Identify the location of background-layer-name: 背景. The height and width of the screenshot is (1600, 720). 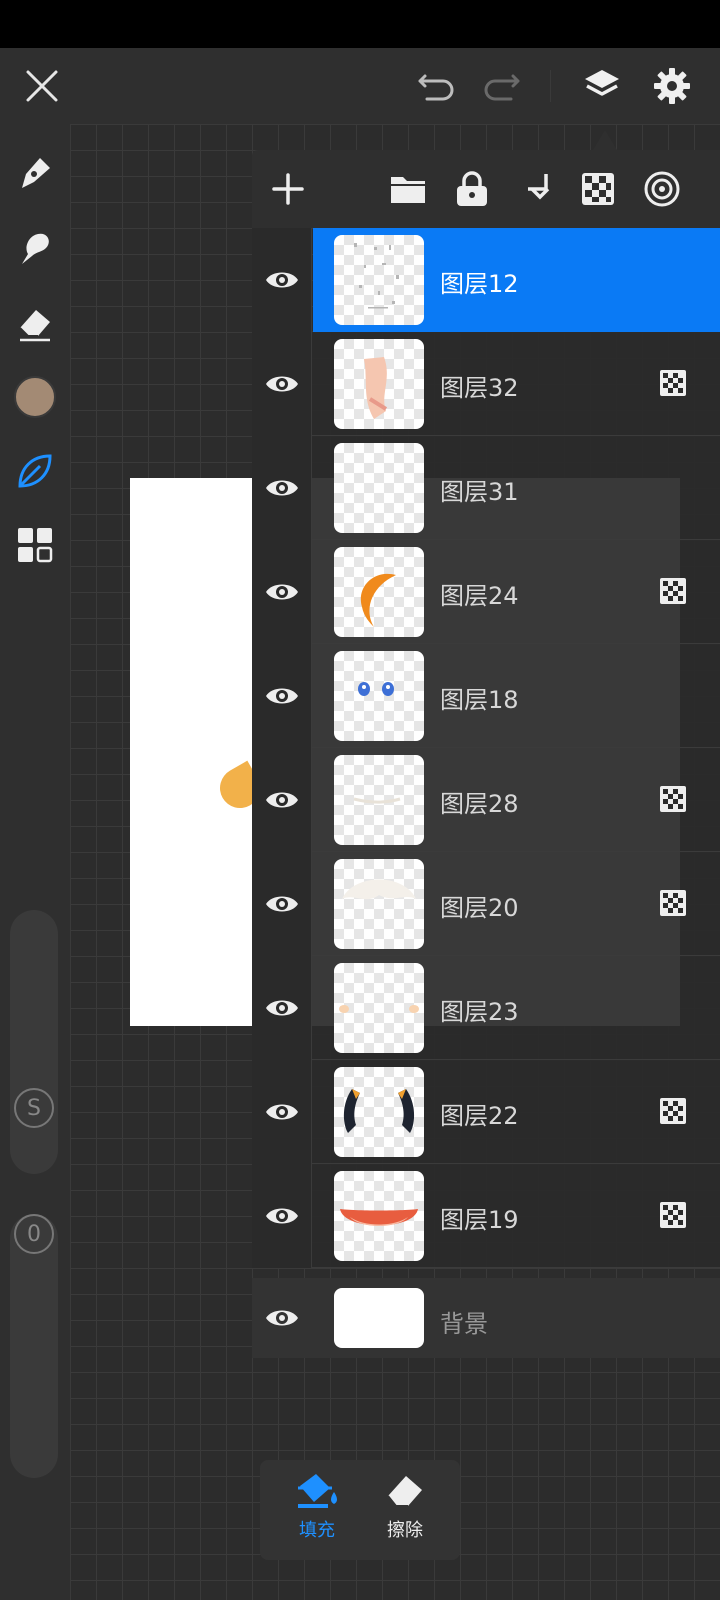
(464, 1324).